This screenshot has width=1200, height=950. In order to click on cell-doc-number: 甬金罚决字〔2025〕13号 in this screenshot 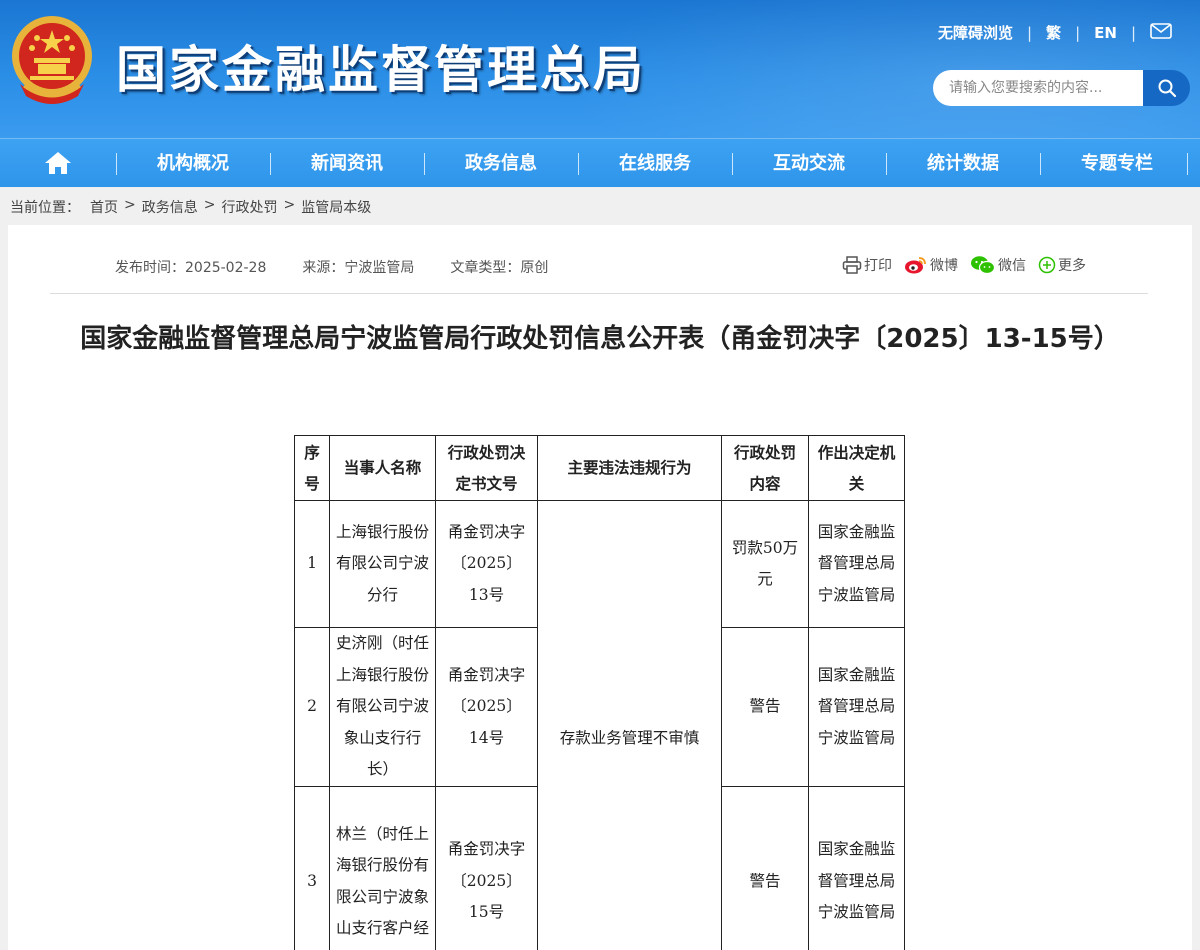, I will do `click(486, 564)`.